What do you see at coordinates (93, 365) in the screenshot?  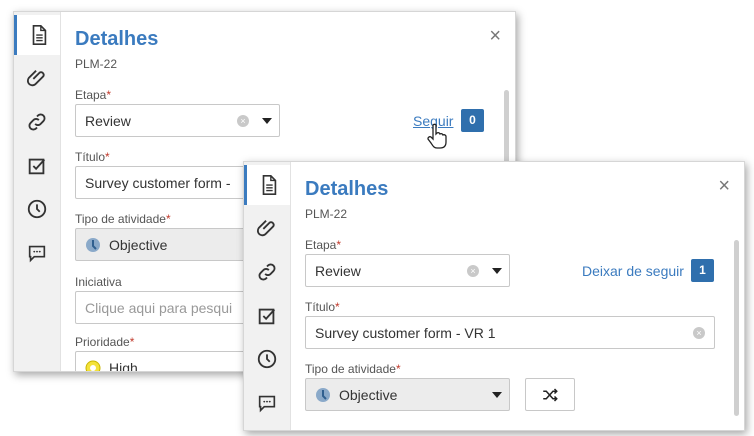 I see `priority-high-icon` at bounding box center [93, 365].